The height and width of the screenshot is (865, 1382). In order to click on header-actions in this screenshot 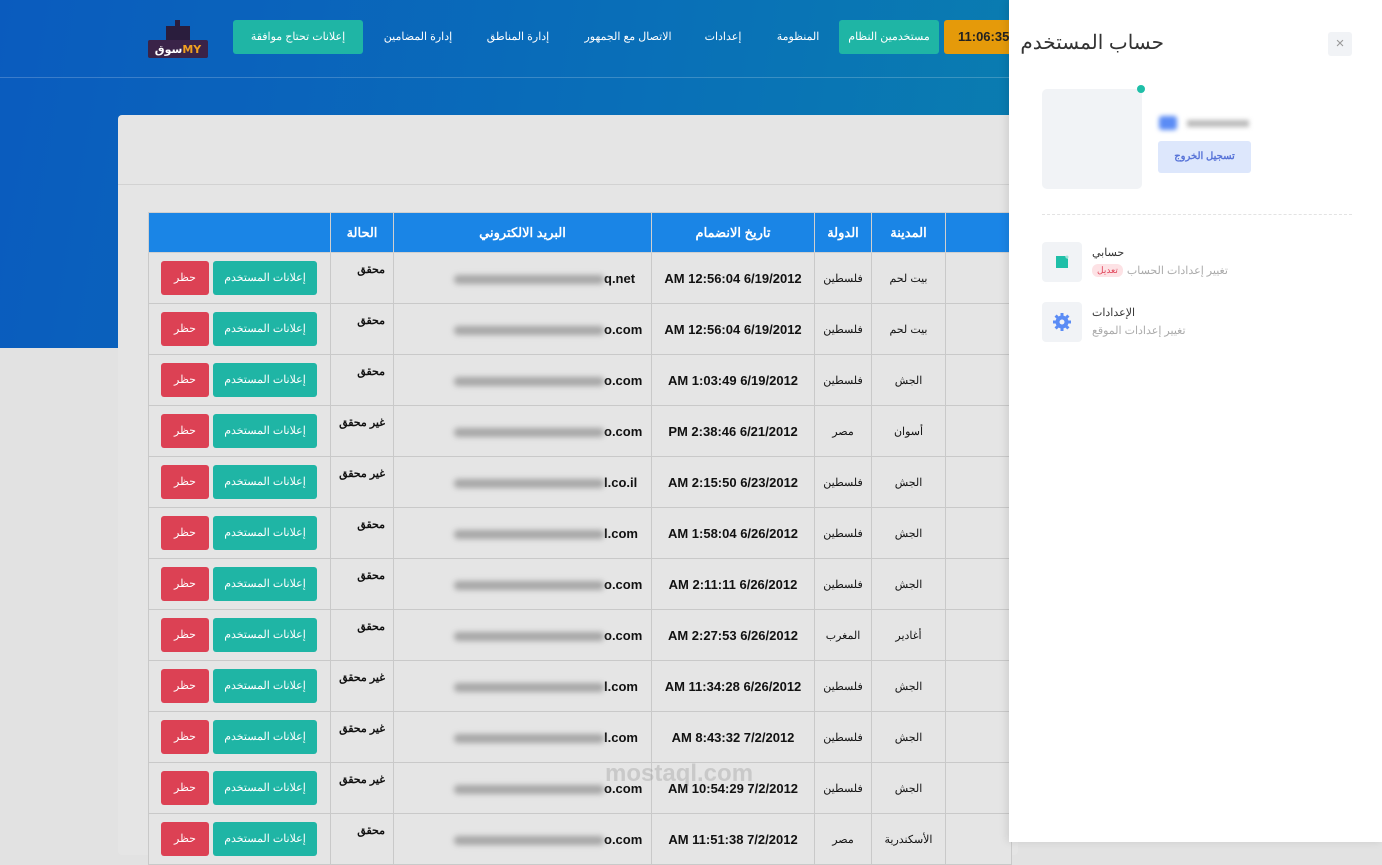, I will do `click(239, 232)`.